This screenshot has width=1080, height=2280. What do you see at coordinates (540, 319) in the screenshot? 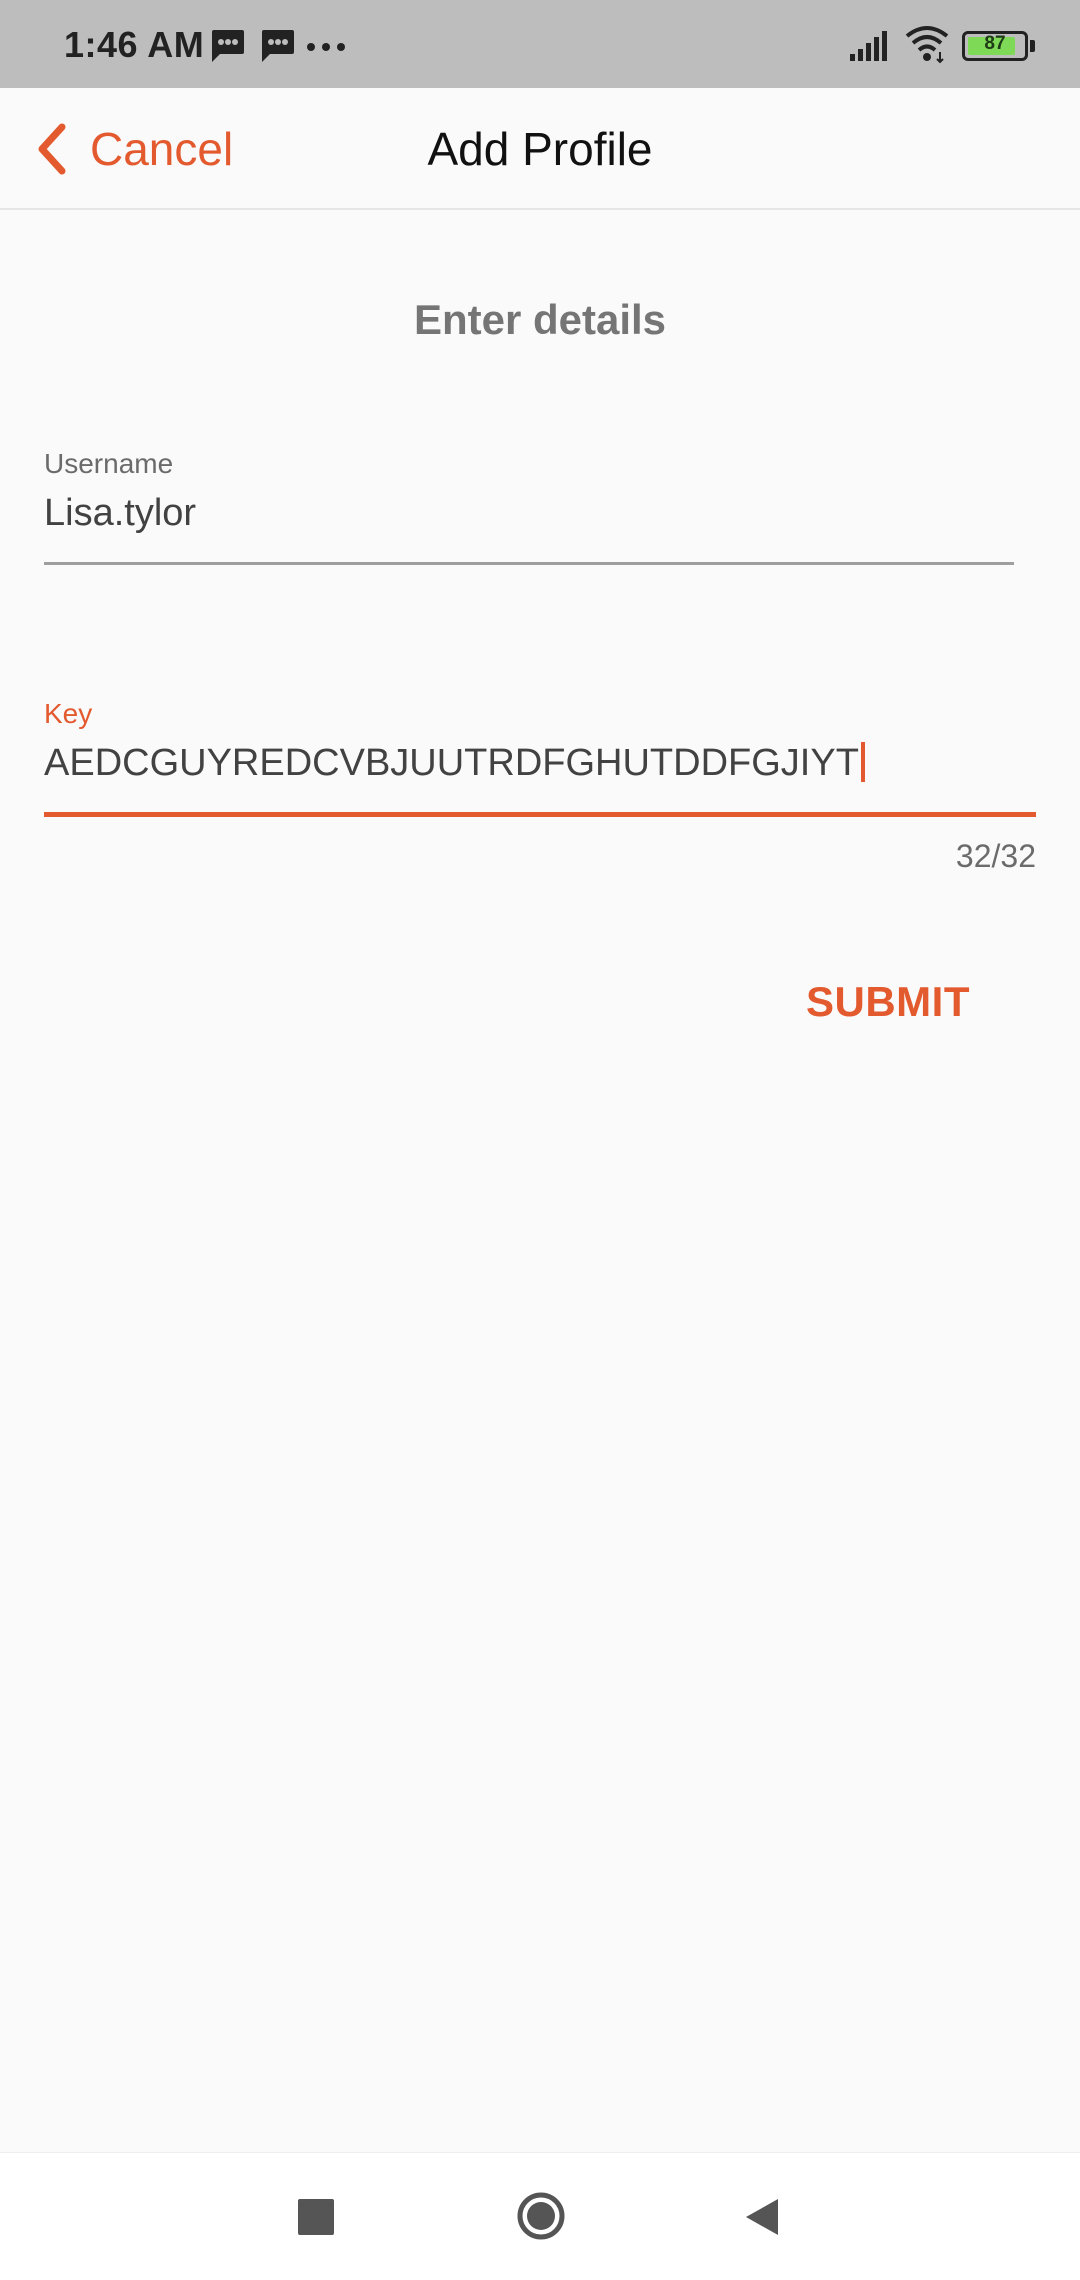
I see `form-heading: Enter details` at bounding box center [540, 319].